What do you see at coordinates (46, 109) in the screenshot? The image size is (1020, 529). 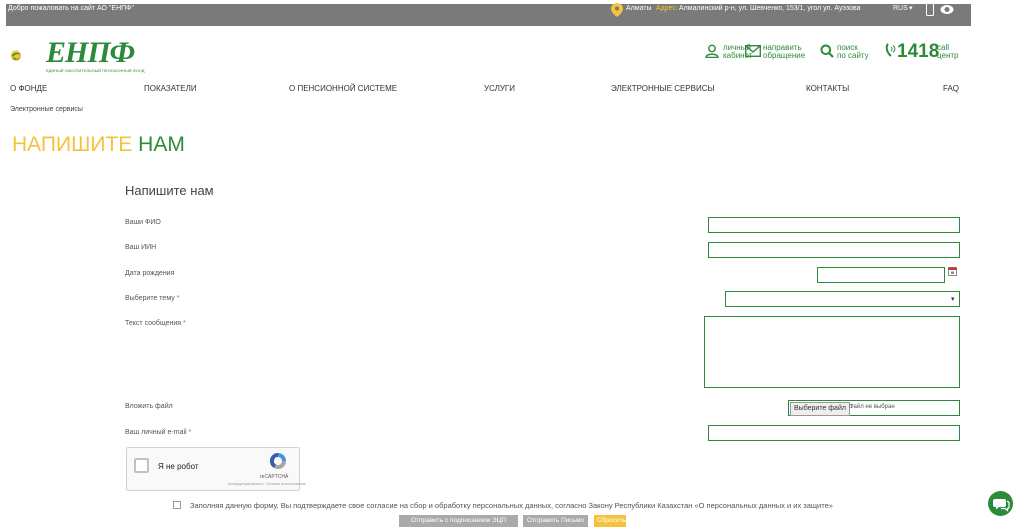 I see `breadcrumb: Электронные сервисы` at bounding box center [46, 109].